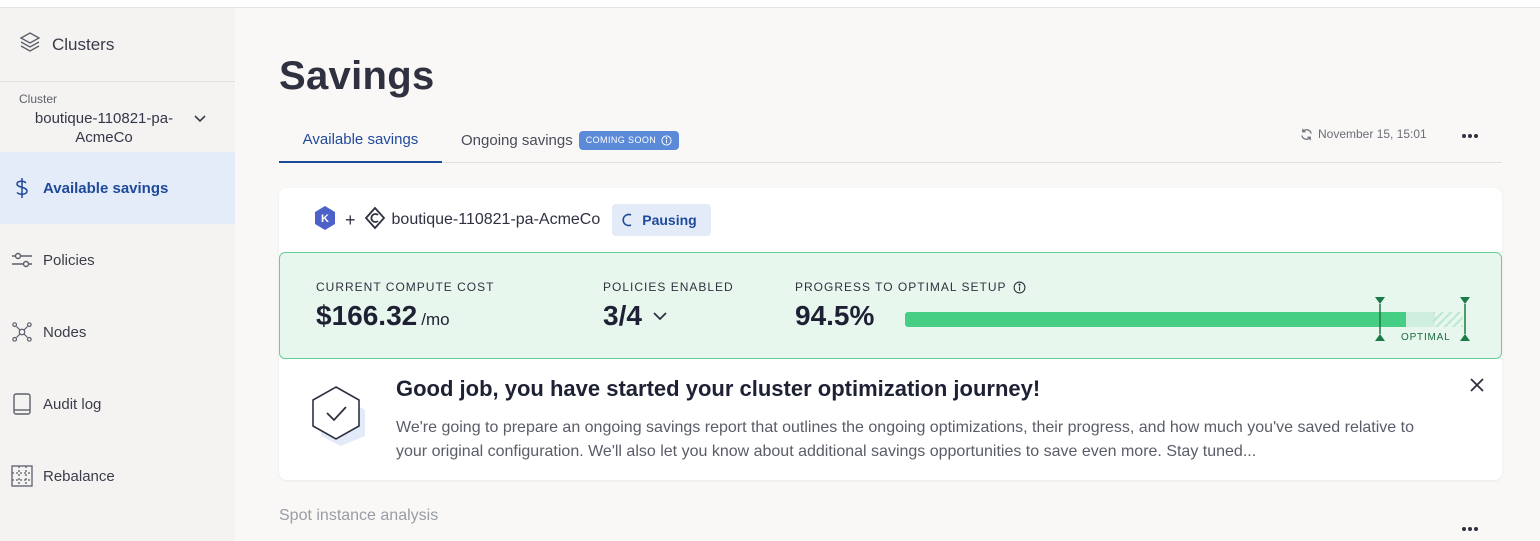  I want to click on checkmark-hexagon-icon, so click(338, 417).